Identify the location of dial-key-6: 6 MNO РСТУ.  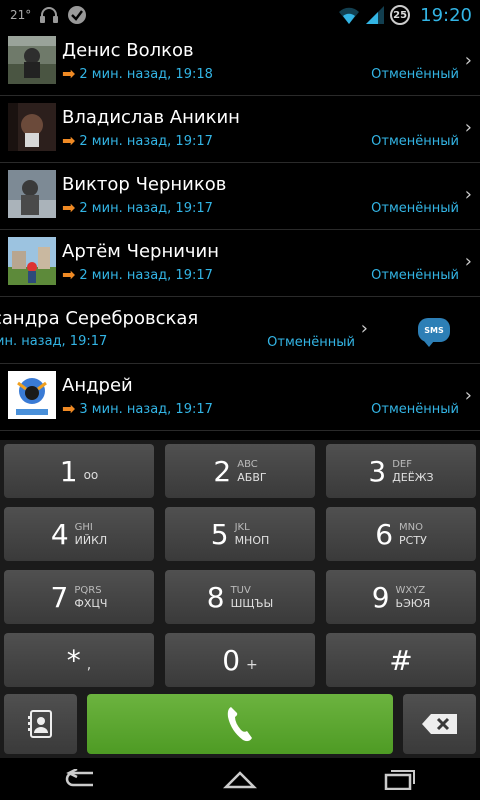
(401, 534).